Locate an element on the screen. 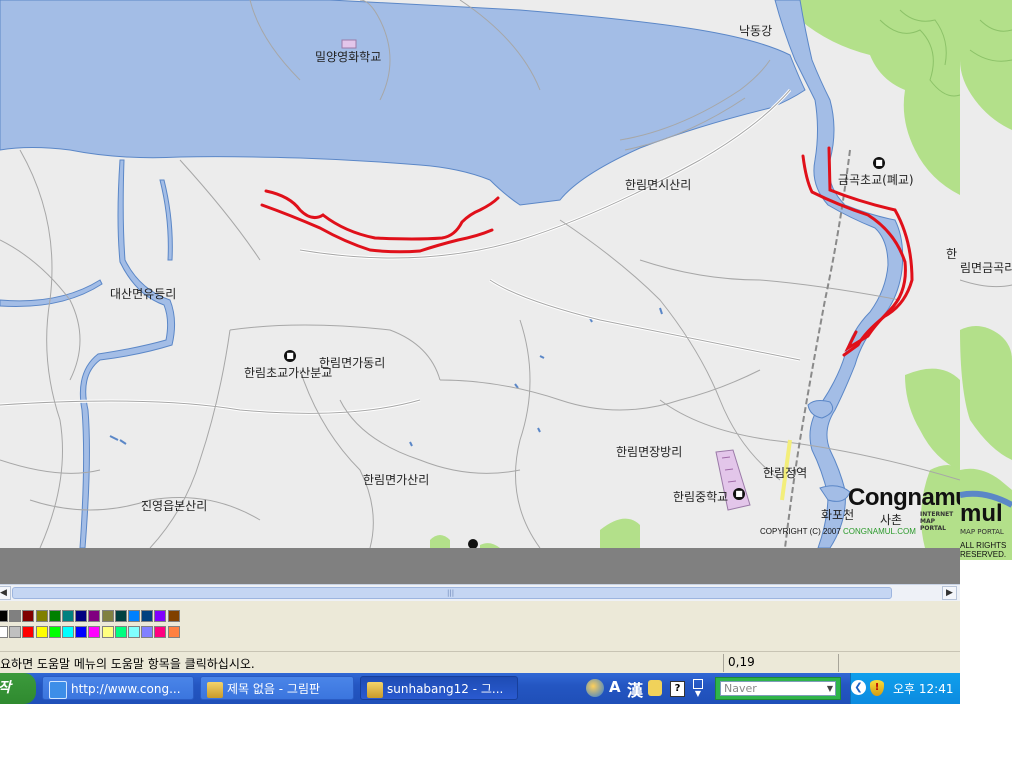 This screenshot has width=1024, height=768. copyright-site: CONGNAMUL.COM is located at coordinates (879, 531).